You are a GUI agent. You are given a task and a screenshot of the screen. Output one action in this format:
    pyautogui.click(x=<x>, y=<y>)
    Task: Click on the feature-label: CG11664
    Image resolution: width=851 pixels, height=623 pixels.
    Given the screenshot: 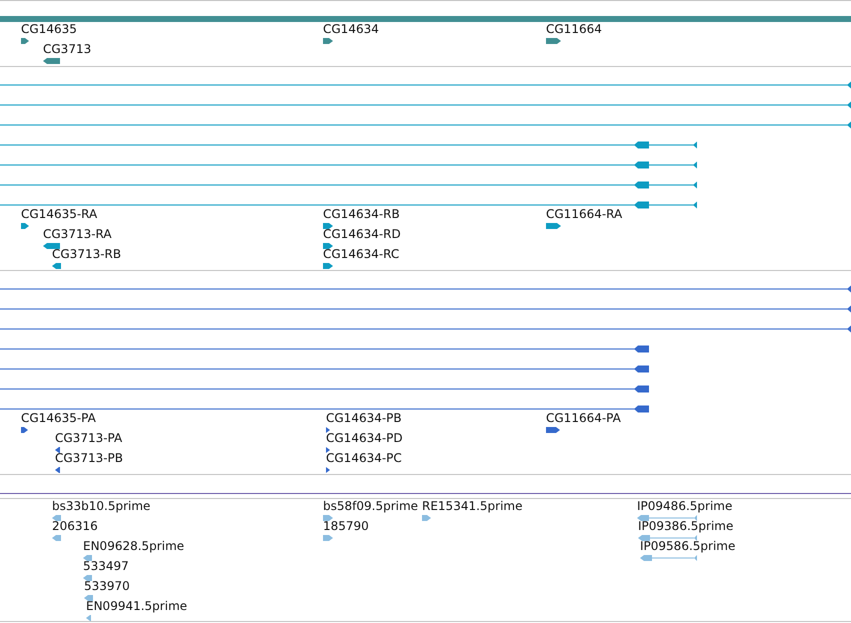 What is the action you would take?
    pyautogui.click(x=574, y=29)
    